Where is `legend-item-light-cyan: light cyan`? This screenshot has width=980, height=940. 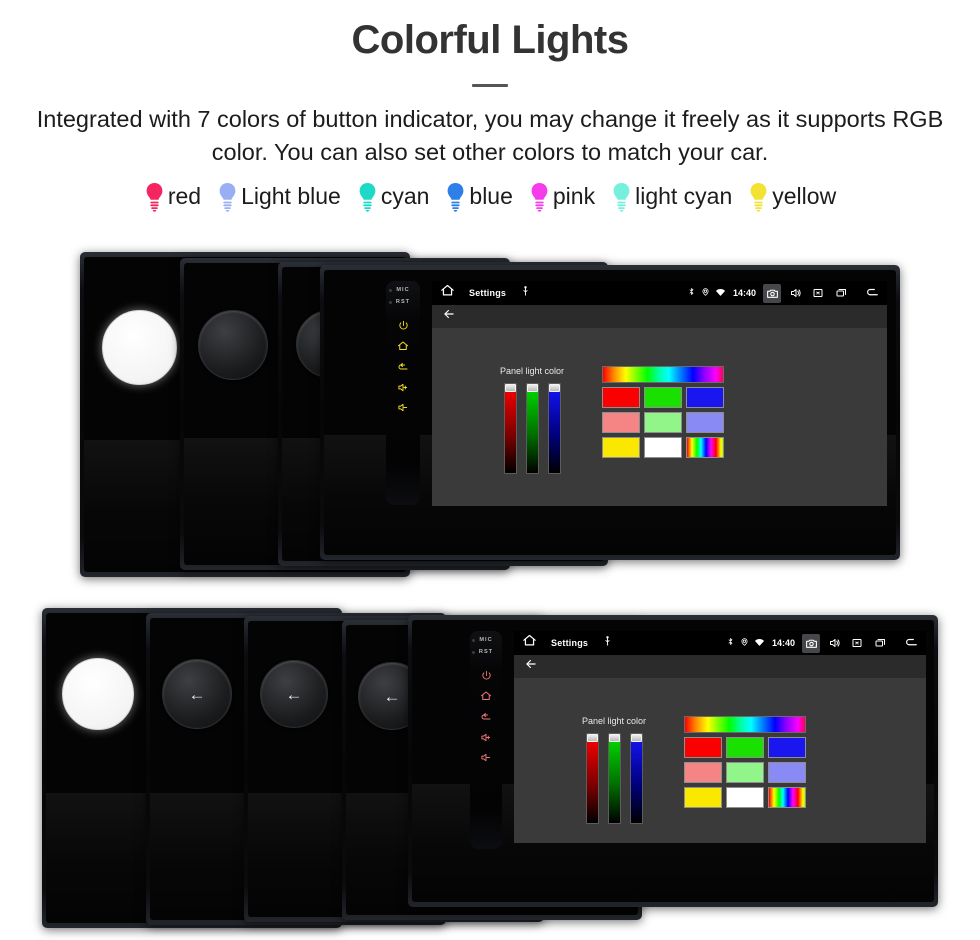 legend-item-light-cyan: light cyan is located at coordinates (671, 197).